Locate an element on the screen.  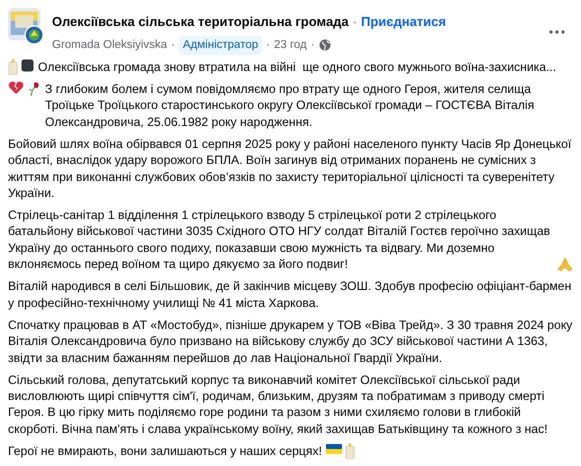
post-paragraph: З глибоким болем і сумом повідомляємо про втрату ще одного Героя, жителя селища Троїцьке Троїцького старостинського округу Олексіївської громади – ГОСТЄВА Віталія Олександровича, 25.06.1982 року народження. is located at coordinates (290, 105).